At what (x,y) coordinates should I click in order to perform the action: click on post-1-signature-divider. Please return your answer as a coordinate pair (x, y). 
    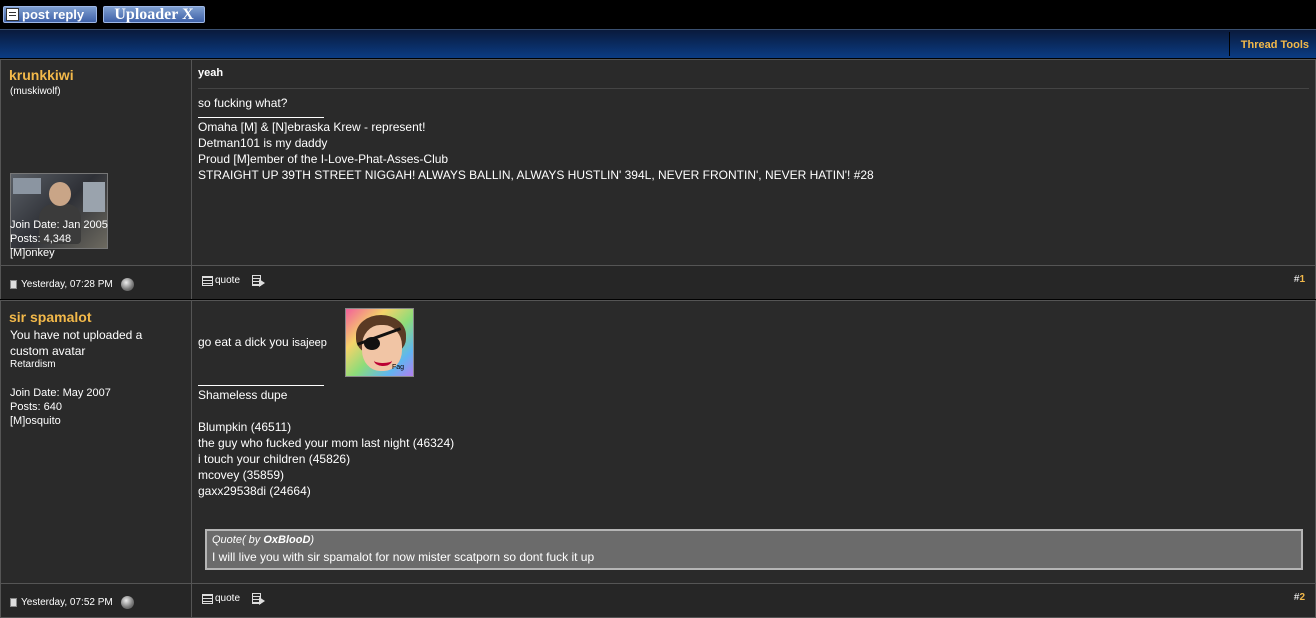
    Looking at the image, I should click on (261, 117).